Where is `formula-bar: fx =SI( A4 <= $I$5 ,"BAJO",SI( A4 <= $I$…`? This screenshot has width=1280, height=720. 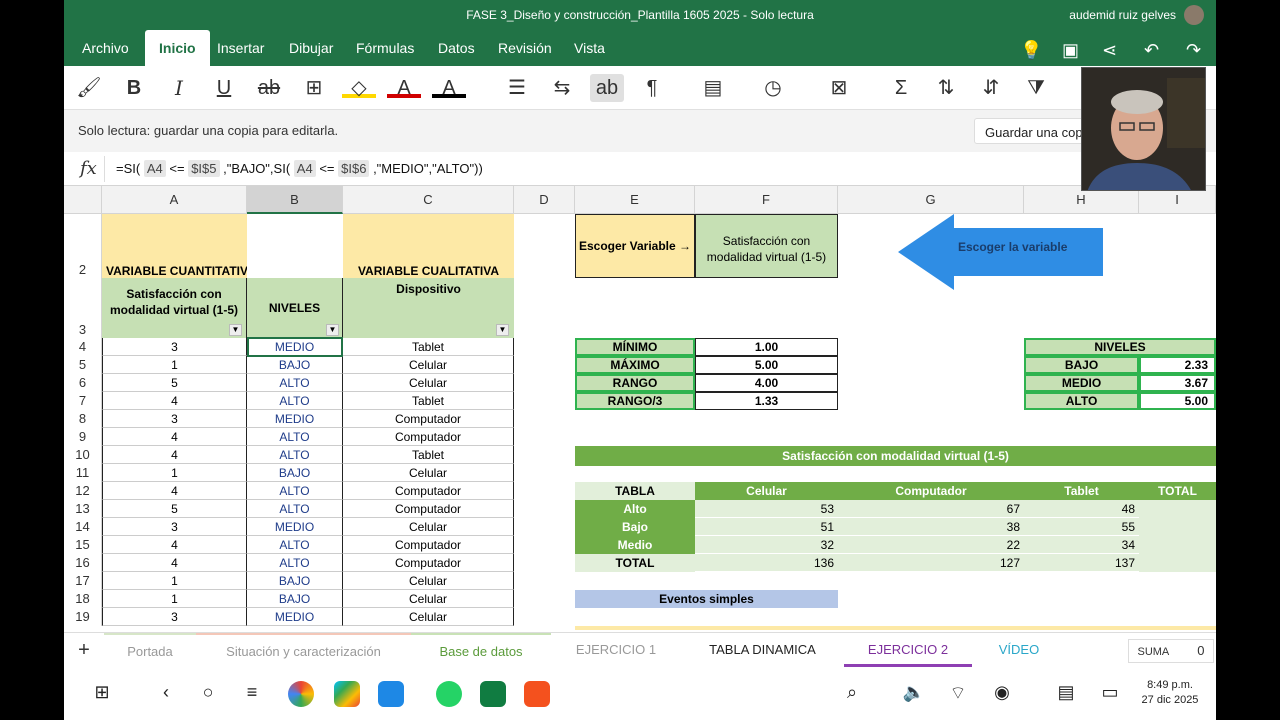
formula-bar: fx =SI( A4 <= $I$5 ,"BAJO",SI( A4 <= $I$… is located at coordinates (640, 169).